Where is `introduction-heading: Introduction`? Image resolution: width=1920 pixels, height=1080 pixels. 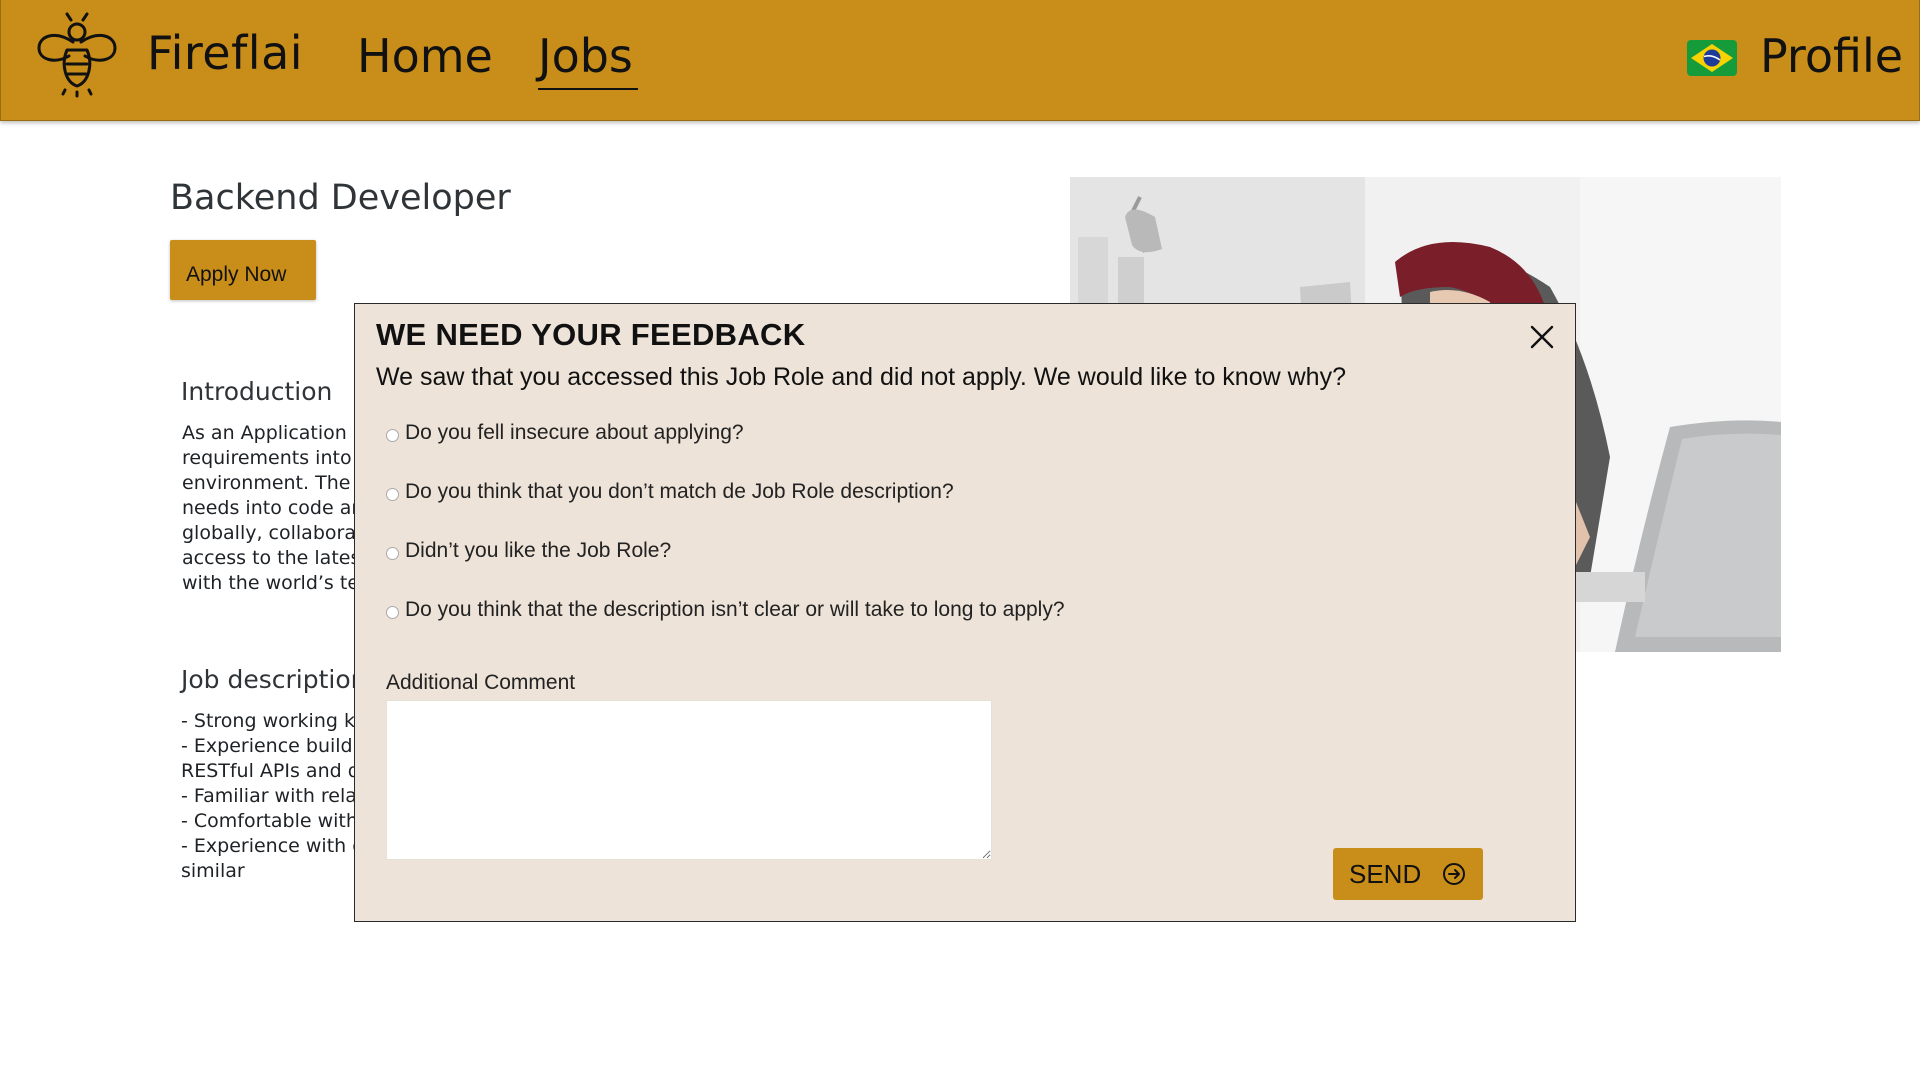
introduction-heading: Introduction is located at coordinates (257, 391).